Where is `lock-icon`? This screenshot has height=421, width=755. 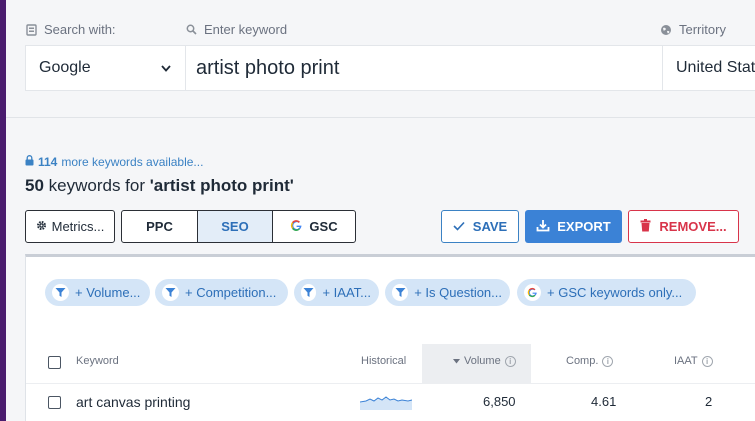
lock-icon is located at coordinates (29, 162).